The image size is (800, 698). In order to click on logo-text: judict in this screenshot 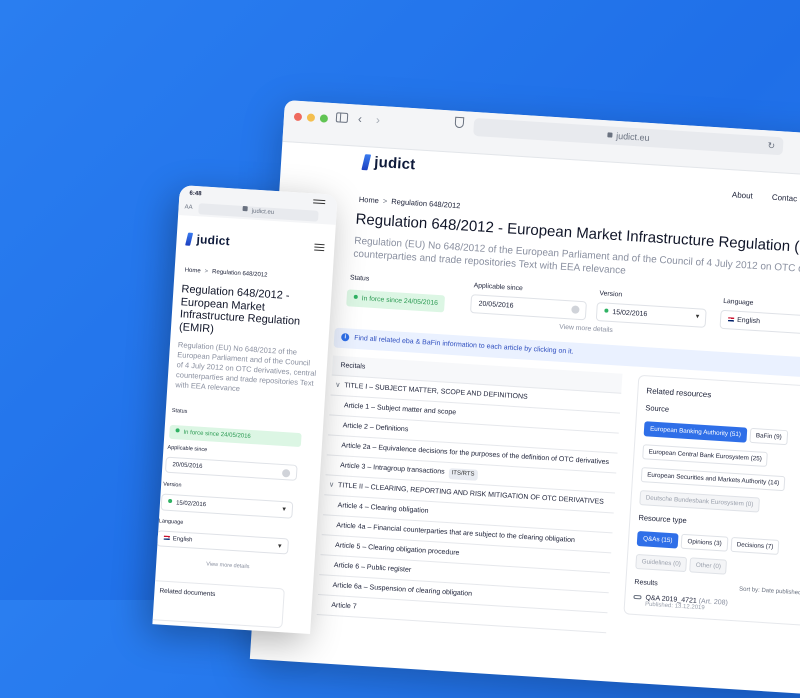, I will do `click(394, 163)`.